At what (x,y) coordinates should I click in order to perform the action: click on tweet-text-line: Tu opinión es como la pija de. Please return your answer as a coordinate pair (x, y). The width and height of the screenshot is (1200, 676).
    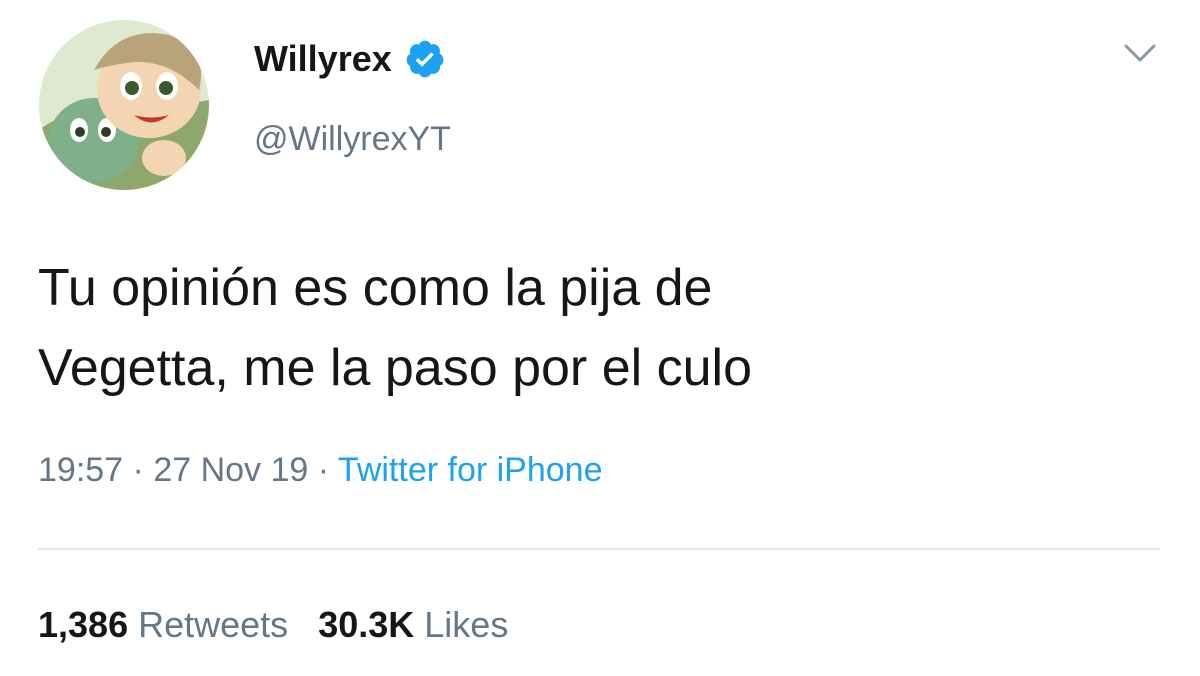
    Looking at the image, I should click on (375, 288).